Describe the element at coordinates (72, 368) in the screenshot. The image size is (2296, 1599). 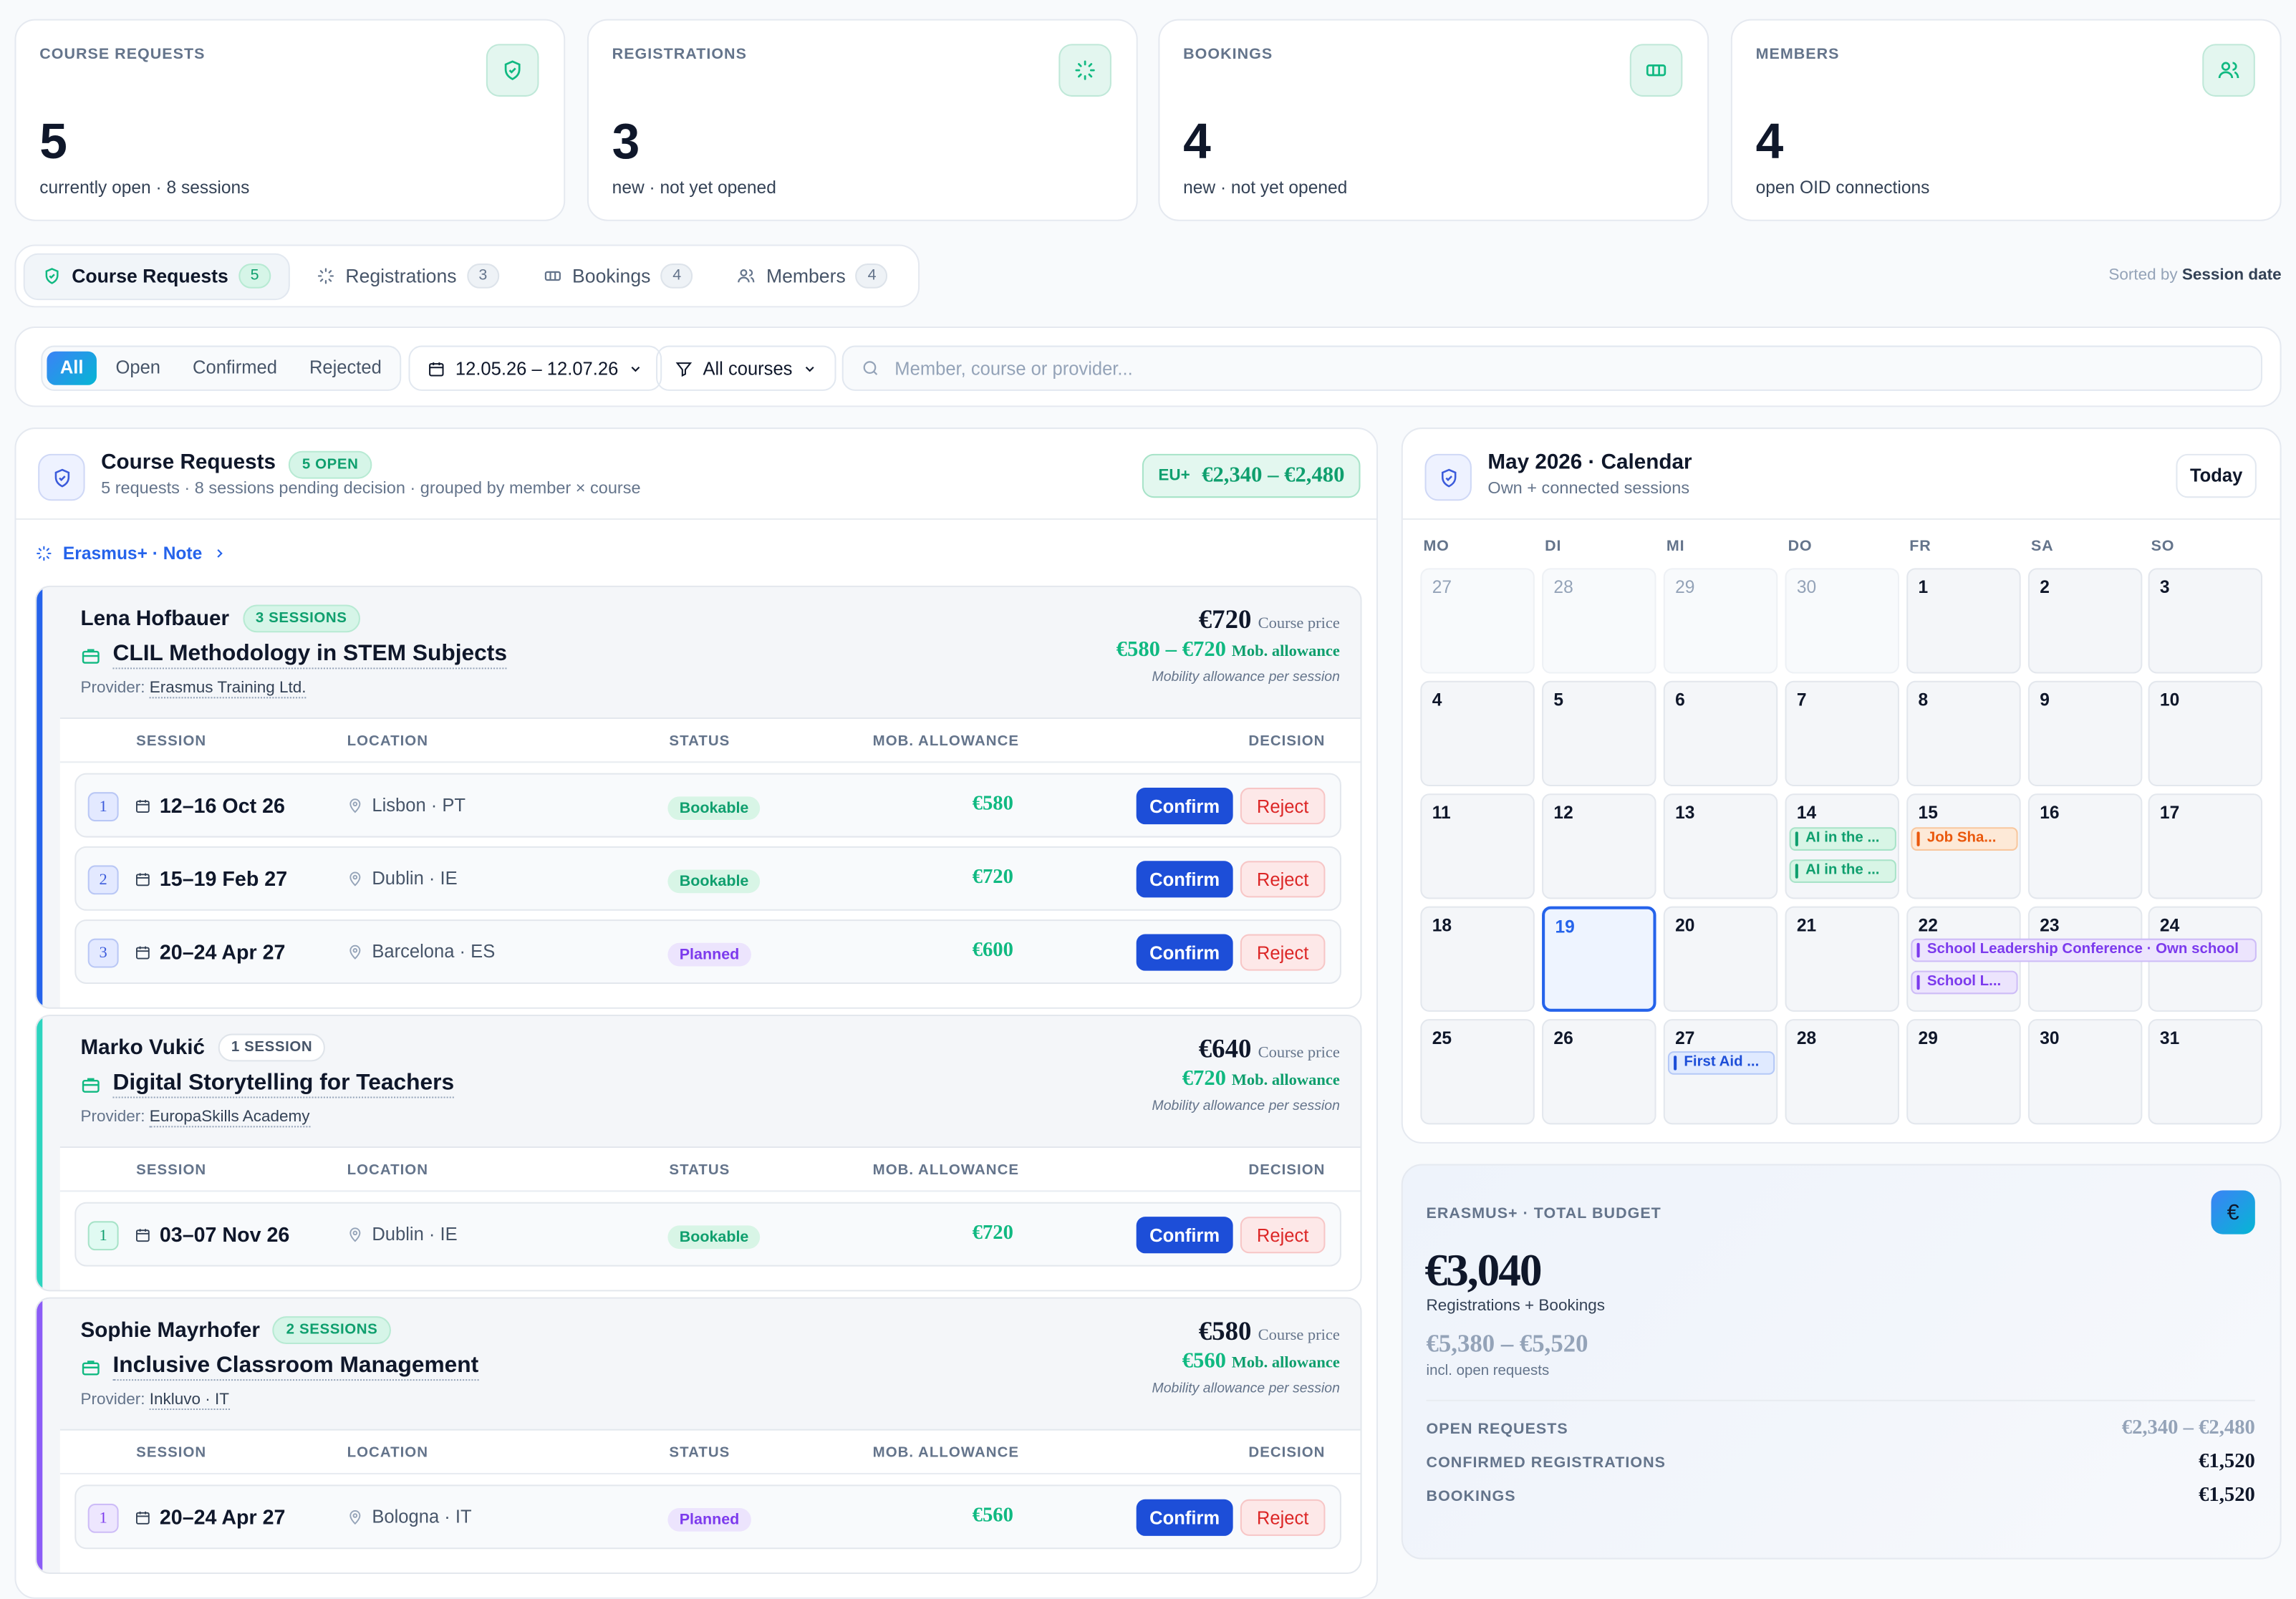
I see `filter-all: All` at that location.